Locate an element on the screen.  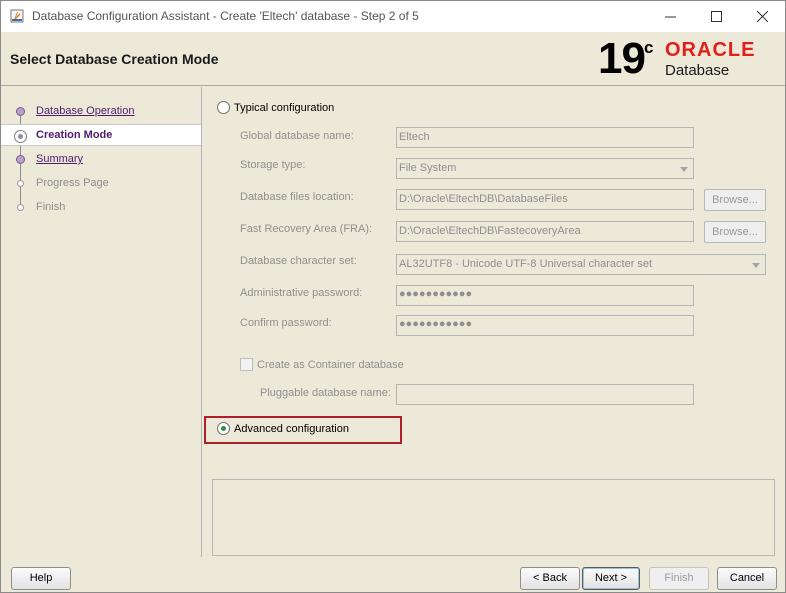
confirm-password-label: Confirm password: is located at coordinates (286, 323).